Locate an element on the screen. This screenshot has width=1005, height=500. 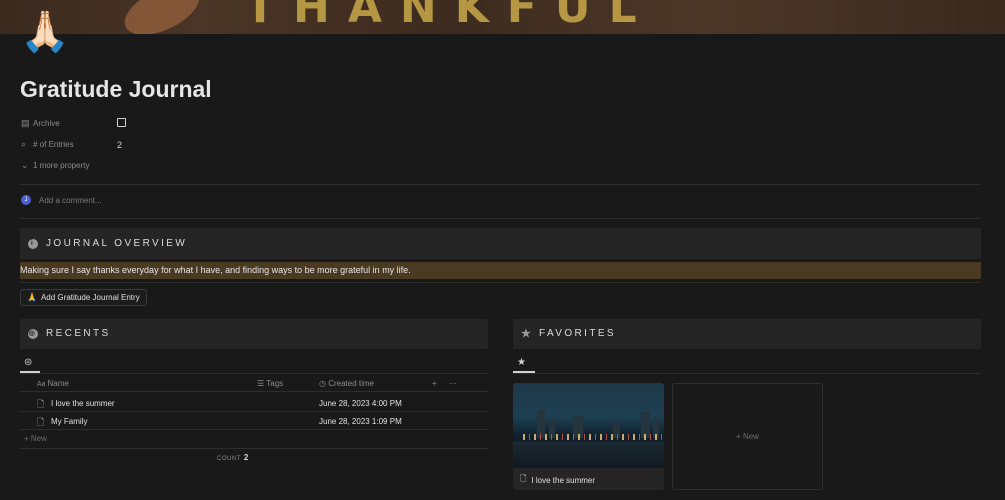
row-name: I love the summer is located at coordinates (83, 403).